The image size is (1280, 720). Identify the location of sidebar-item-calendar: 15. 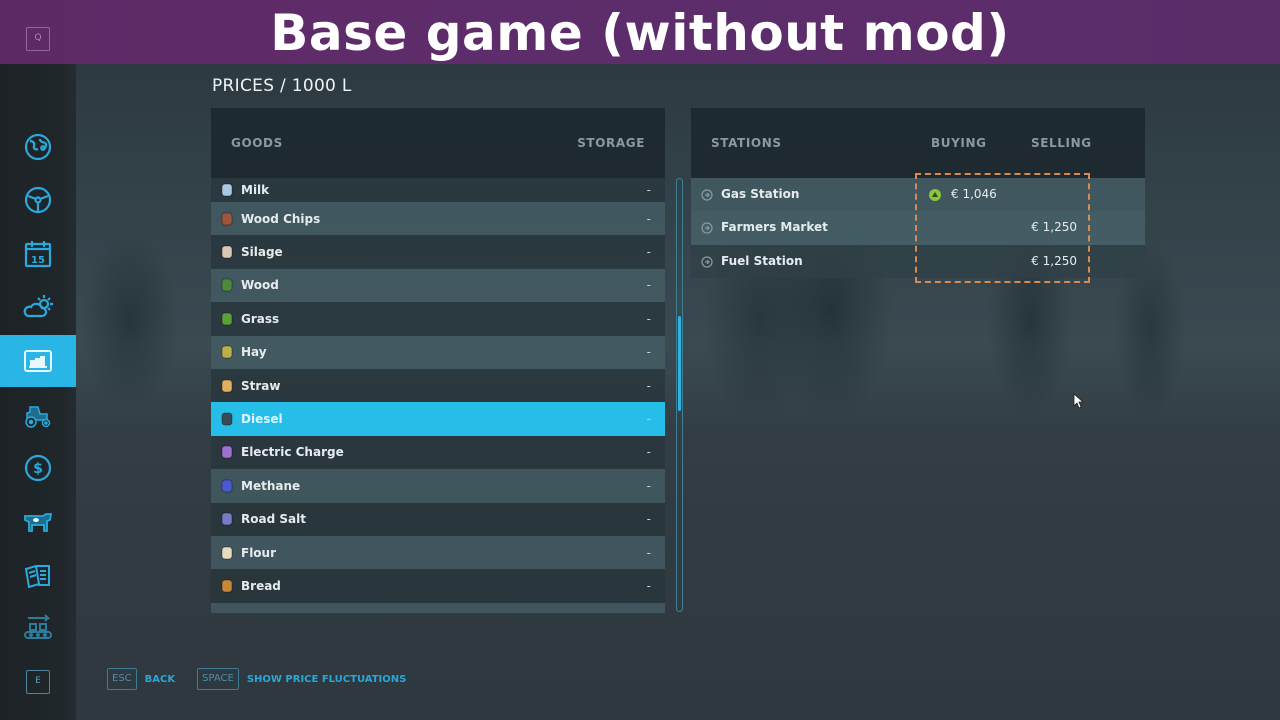
(38, 254).